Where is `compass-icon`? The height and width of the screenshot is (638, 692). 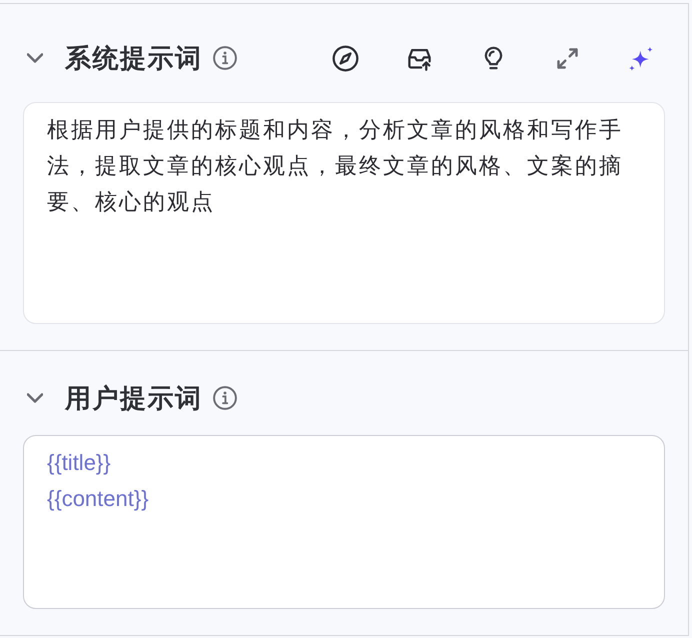
compass-icon is located at coordinates (345, 58).